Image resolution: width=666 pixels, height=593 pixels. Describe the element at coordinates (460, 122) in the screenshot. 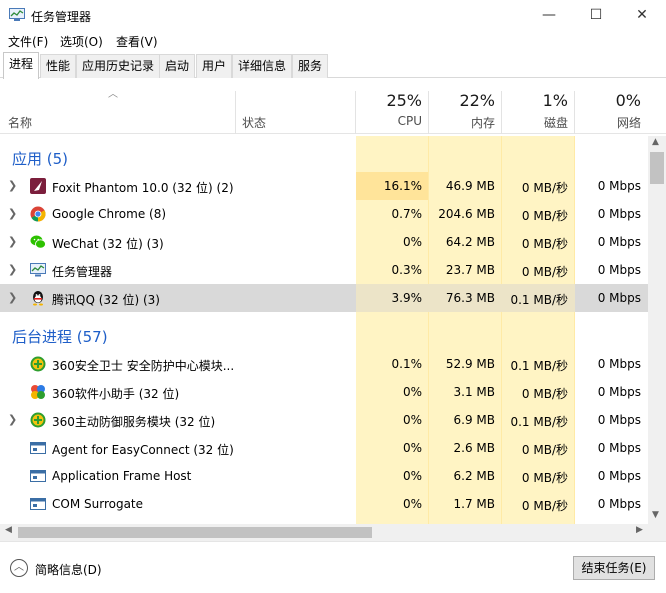

I see `column-memory: 内存` at that location.